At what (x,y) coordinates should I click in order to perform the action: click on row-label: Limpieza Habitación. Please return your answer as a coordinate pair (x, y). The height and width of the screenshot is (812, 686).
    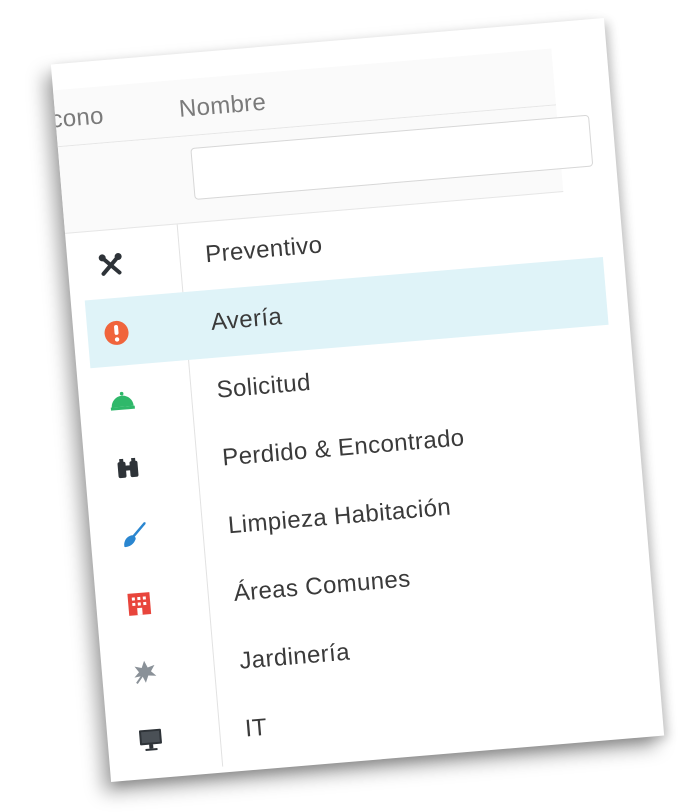
    Looking at the image, I should click on (339, 516).